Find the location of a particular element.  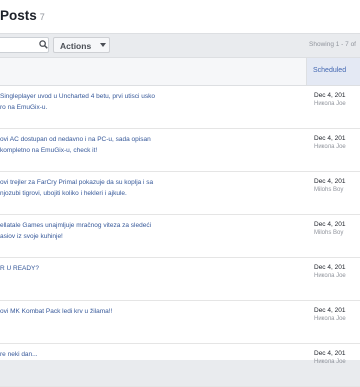

table-row: re neki dan... Dec 4, 201 Никола Јое is located at coordinates (180, 365).